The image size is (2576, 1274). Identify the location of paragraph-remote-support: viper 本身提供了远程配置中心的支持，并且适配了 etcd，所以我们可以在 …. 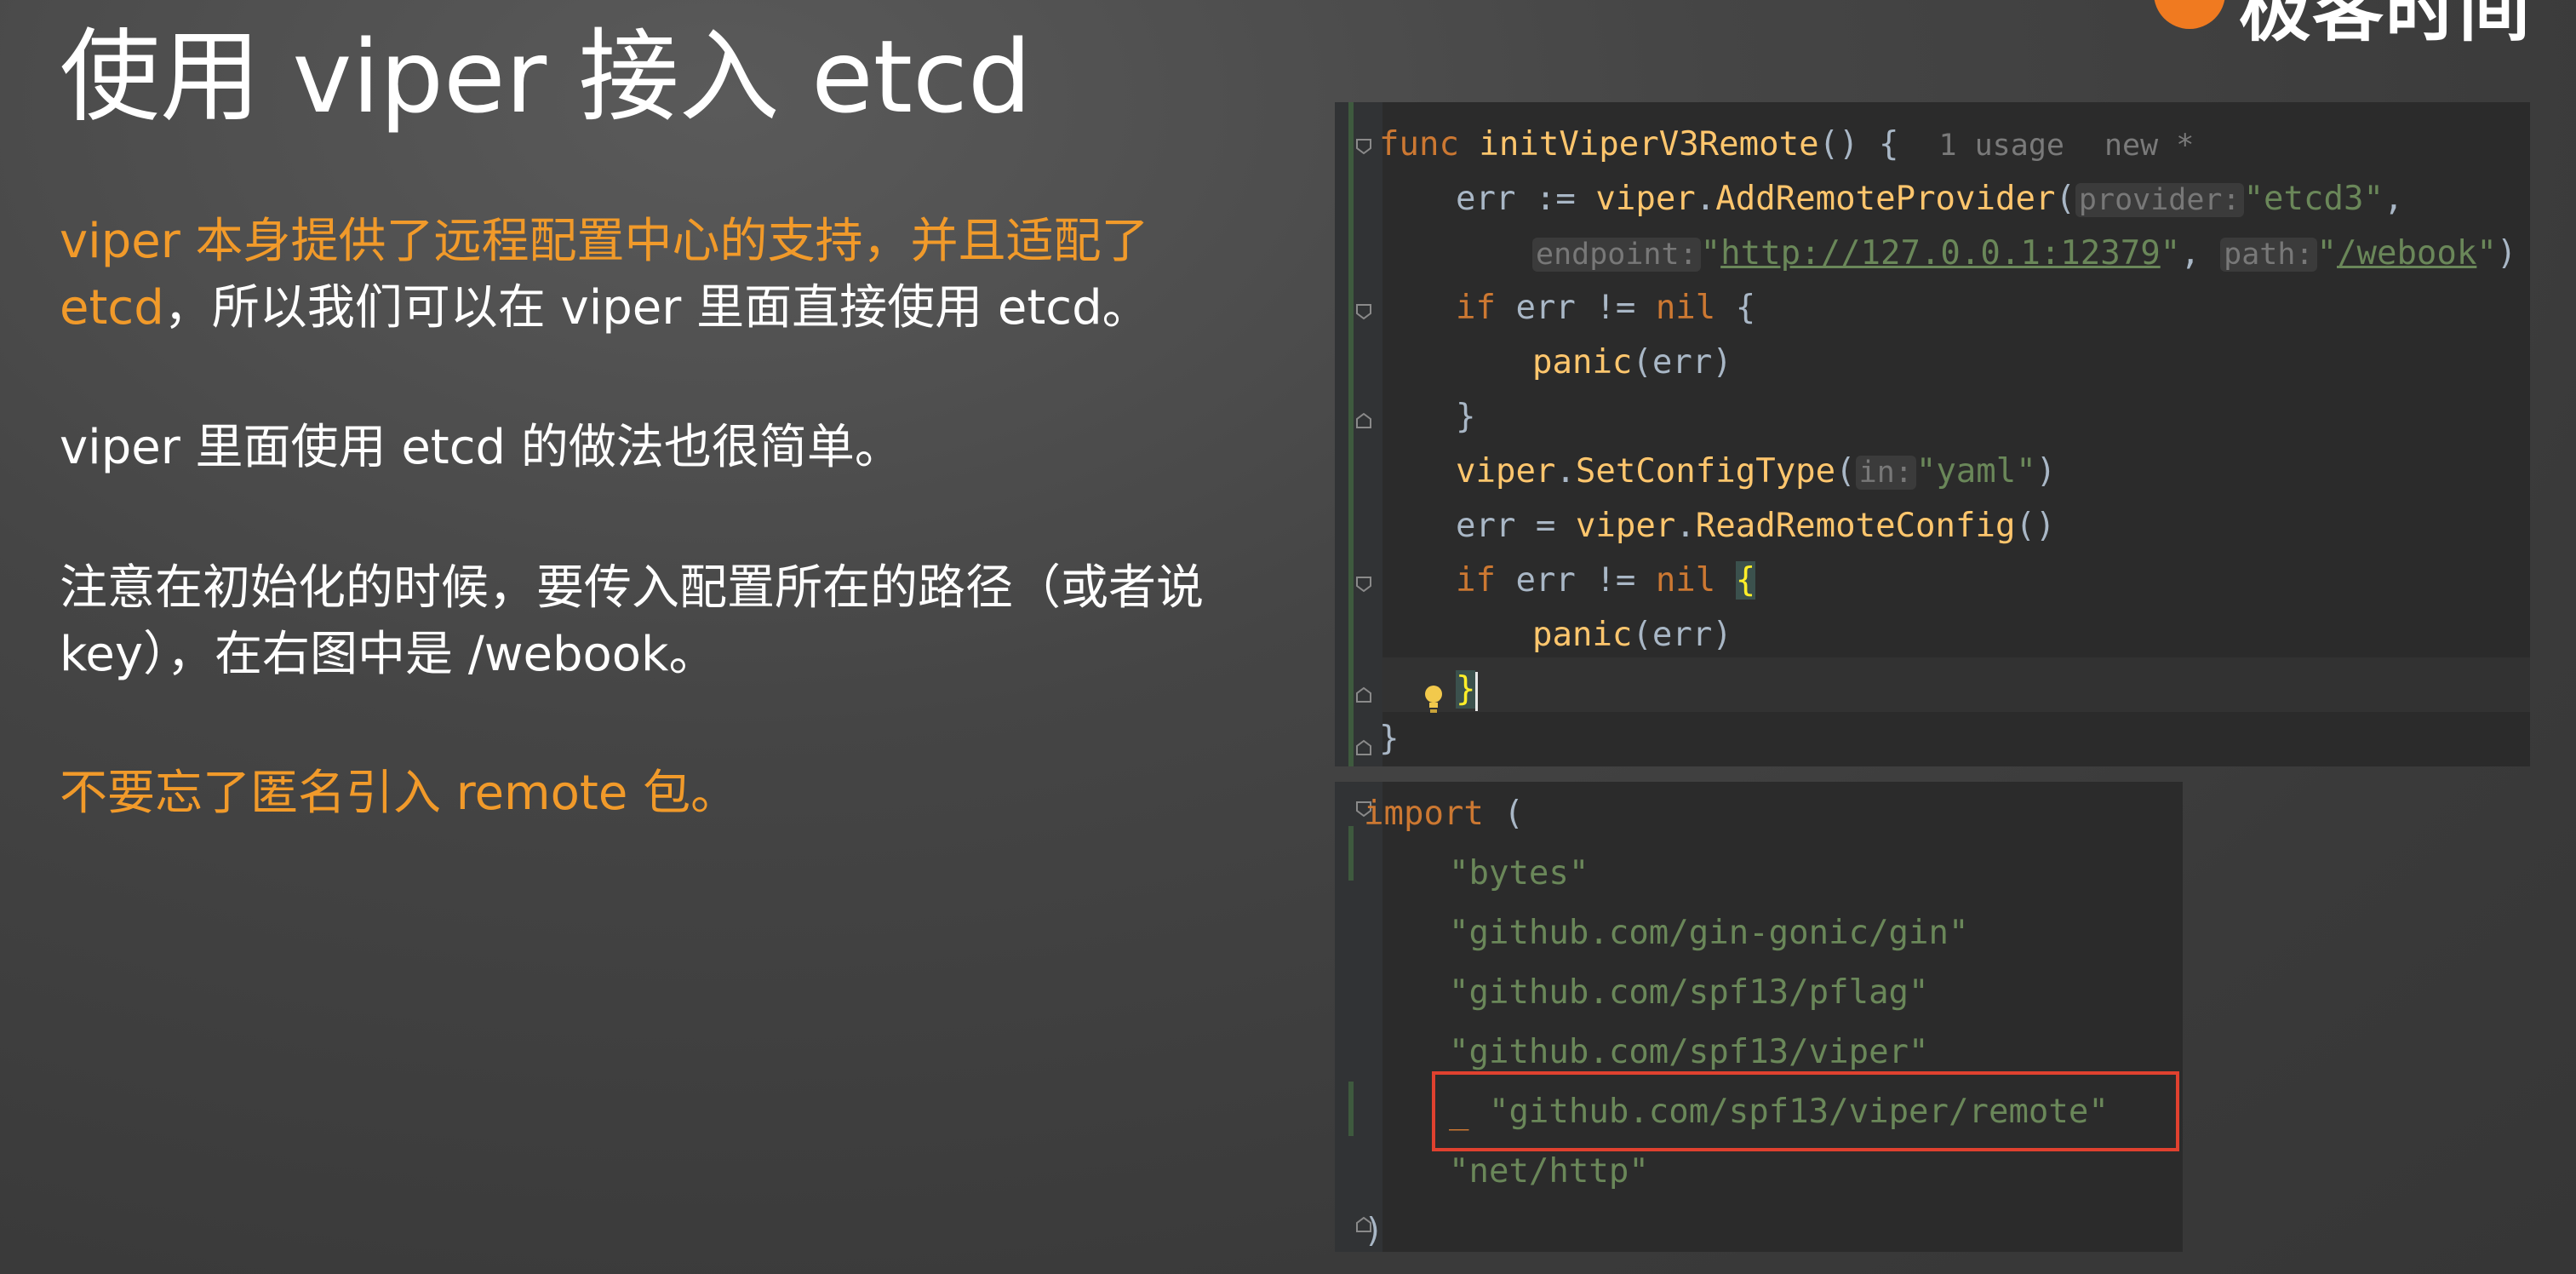
(656, 275).